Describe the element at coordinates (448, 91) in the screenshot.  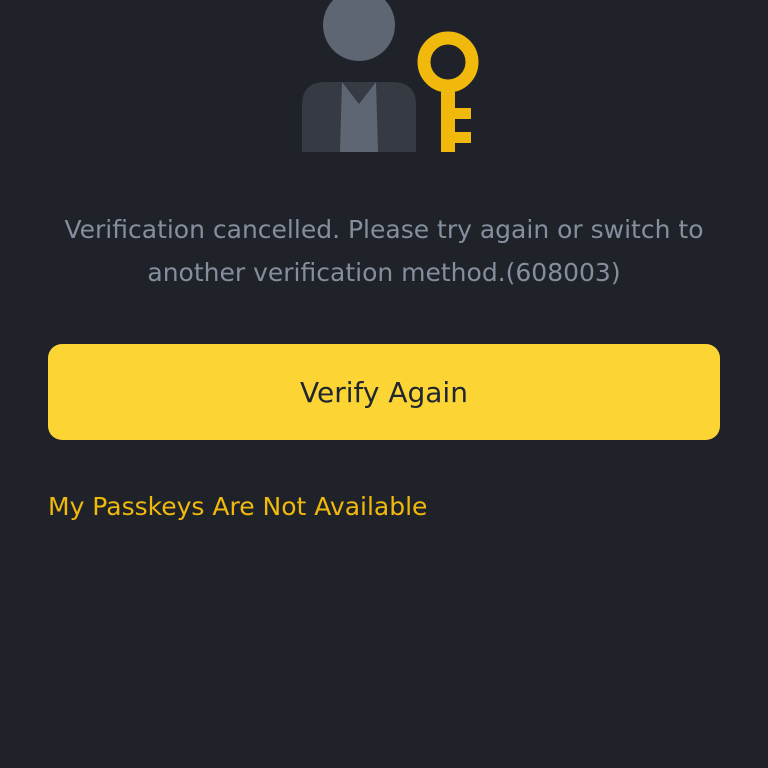
I see `key-icon` at that location.